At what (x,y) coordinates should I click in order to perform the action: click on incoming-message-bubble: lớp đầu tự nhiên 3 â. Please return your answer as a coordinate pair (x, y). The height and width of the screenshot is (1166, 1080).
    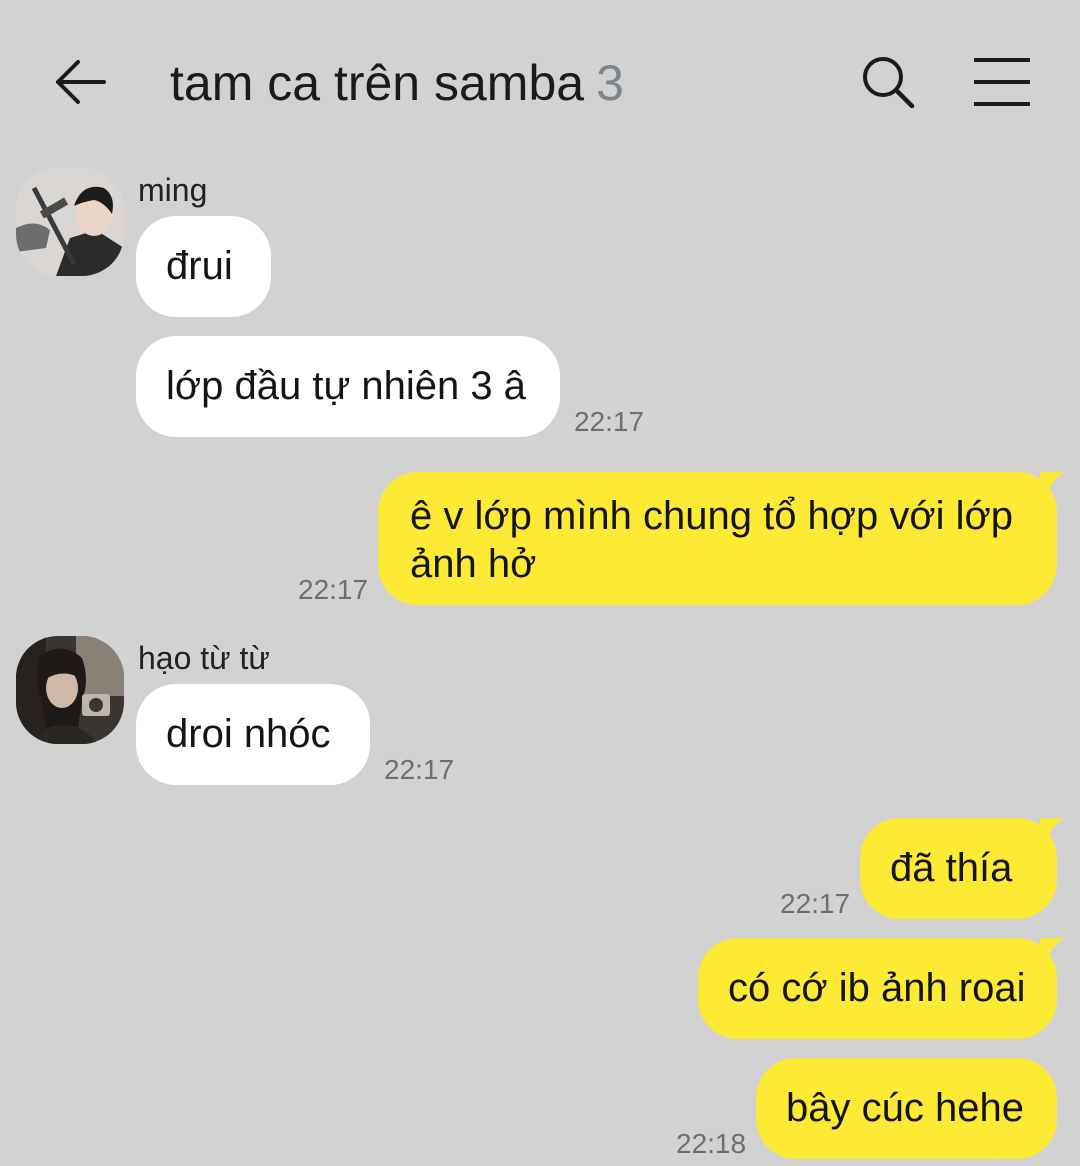
    Looking at the image, I should click on (348, 386).